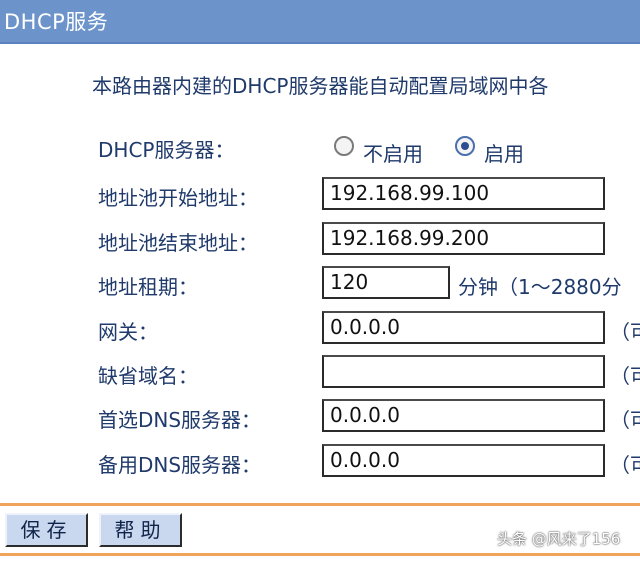 The height and width of the screenshot is (562, 640). What do you see at coordinates (559, 539) in the screenshot?
I see `watermark: 头条 @风来了156` at bounding box center [559, 539].